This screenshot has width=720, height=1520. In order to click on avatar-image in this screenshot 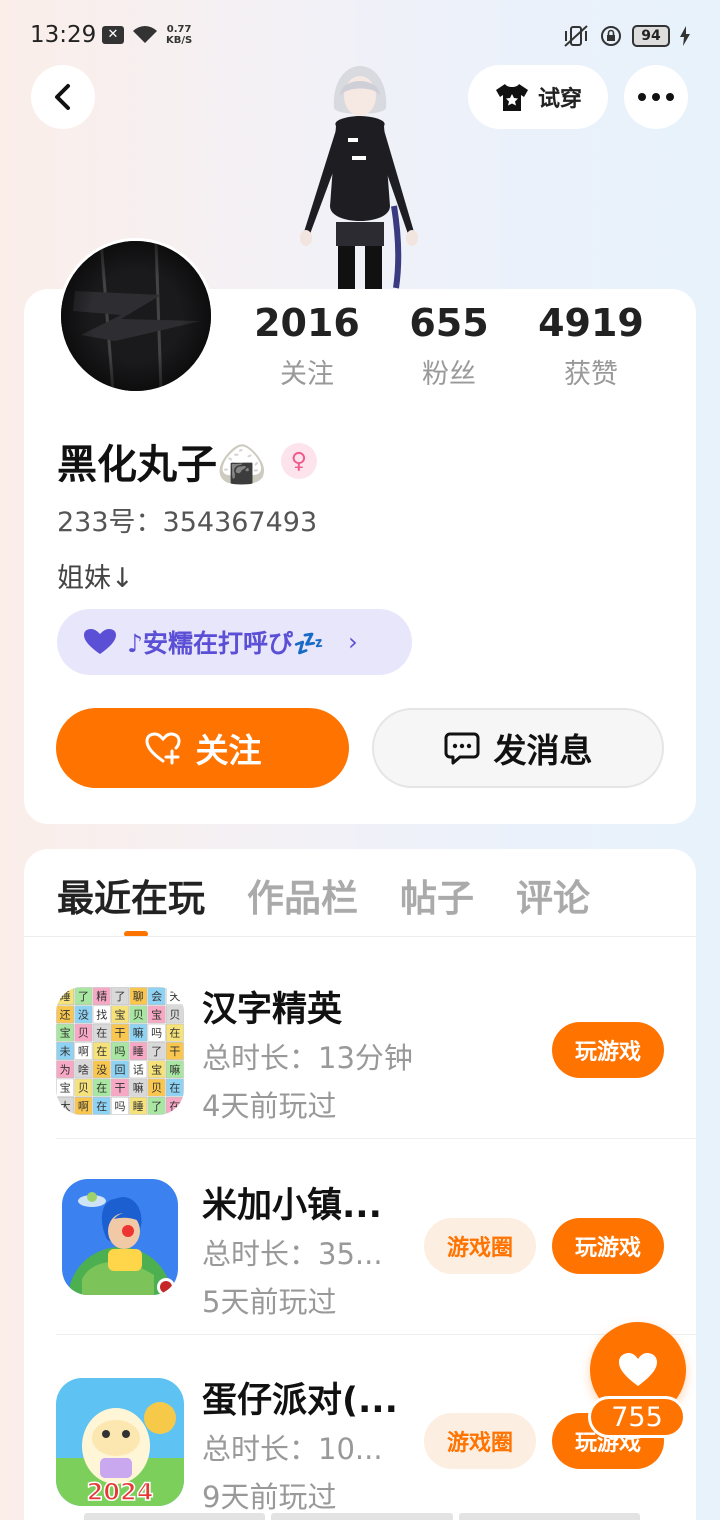, I will do `click(136, 316)`.